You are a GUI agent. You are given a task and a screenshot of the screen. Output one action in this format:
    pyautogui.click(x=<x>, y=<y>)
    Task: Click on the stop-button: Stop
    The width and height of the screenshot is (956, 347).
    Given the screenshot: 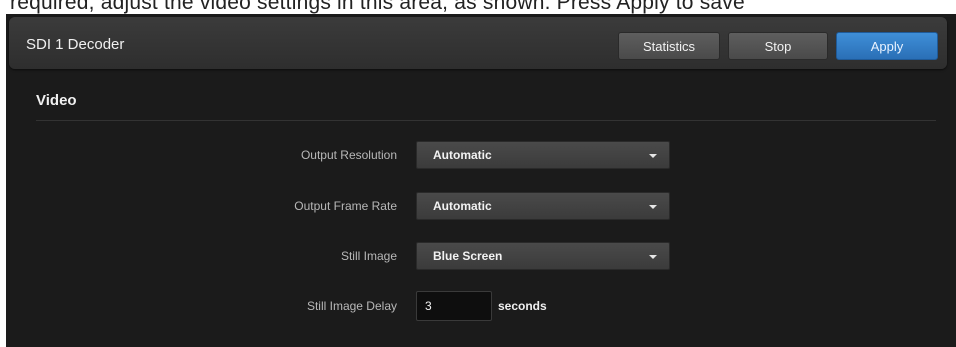 What is the action you would take?
    pyautogui.click(x=778, y=46)
    